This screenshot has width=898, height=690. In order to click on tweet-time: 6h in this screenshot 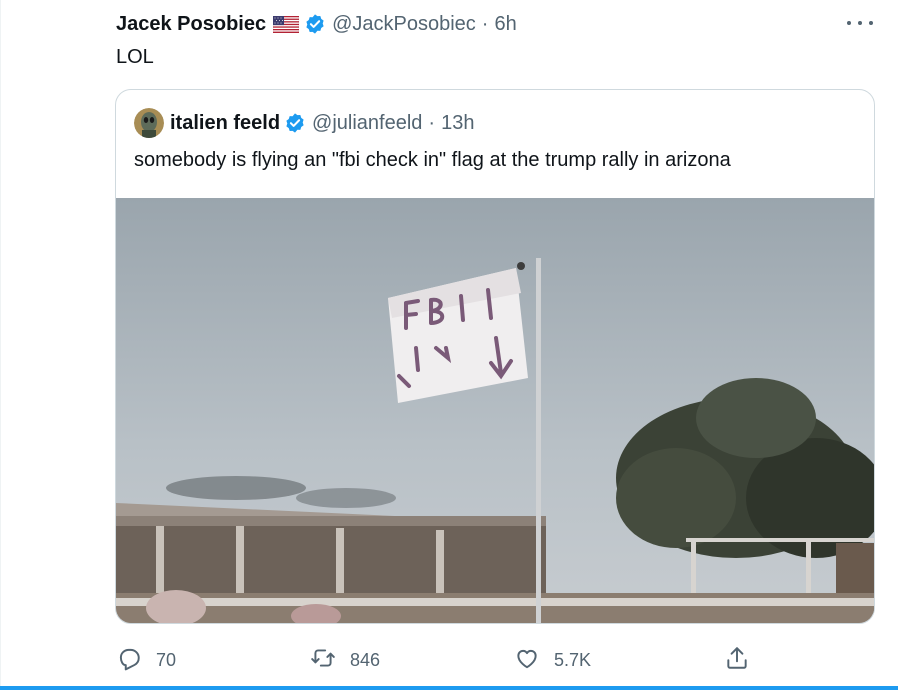, I will do `click(505, 24)`.